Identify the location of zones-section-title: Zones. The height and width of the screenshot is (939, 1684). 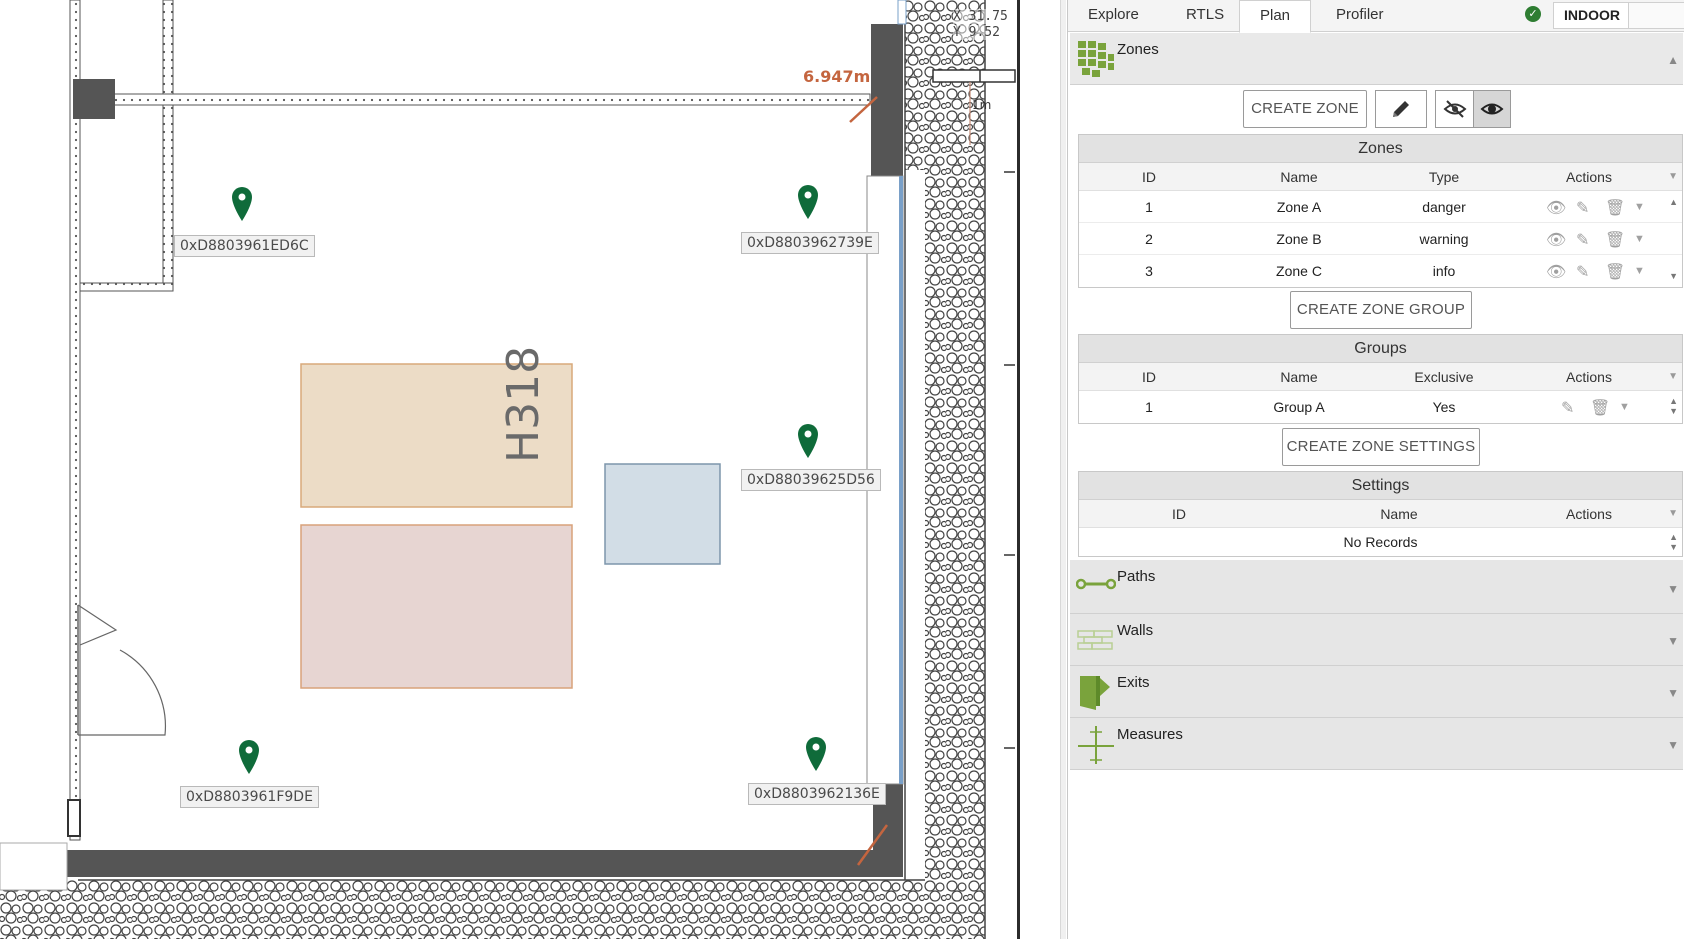
(1138, 49).